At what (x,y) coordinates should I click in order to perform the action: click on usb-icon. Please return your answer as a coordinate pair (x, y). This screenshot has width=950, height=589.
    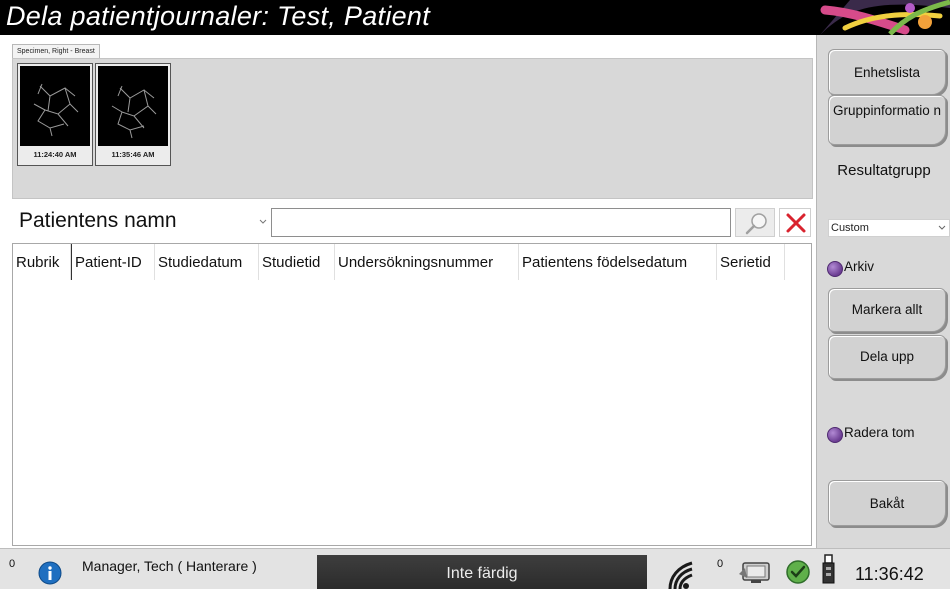
    Looking at the image, I should click on (828, 570).